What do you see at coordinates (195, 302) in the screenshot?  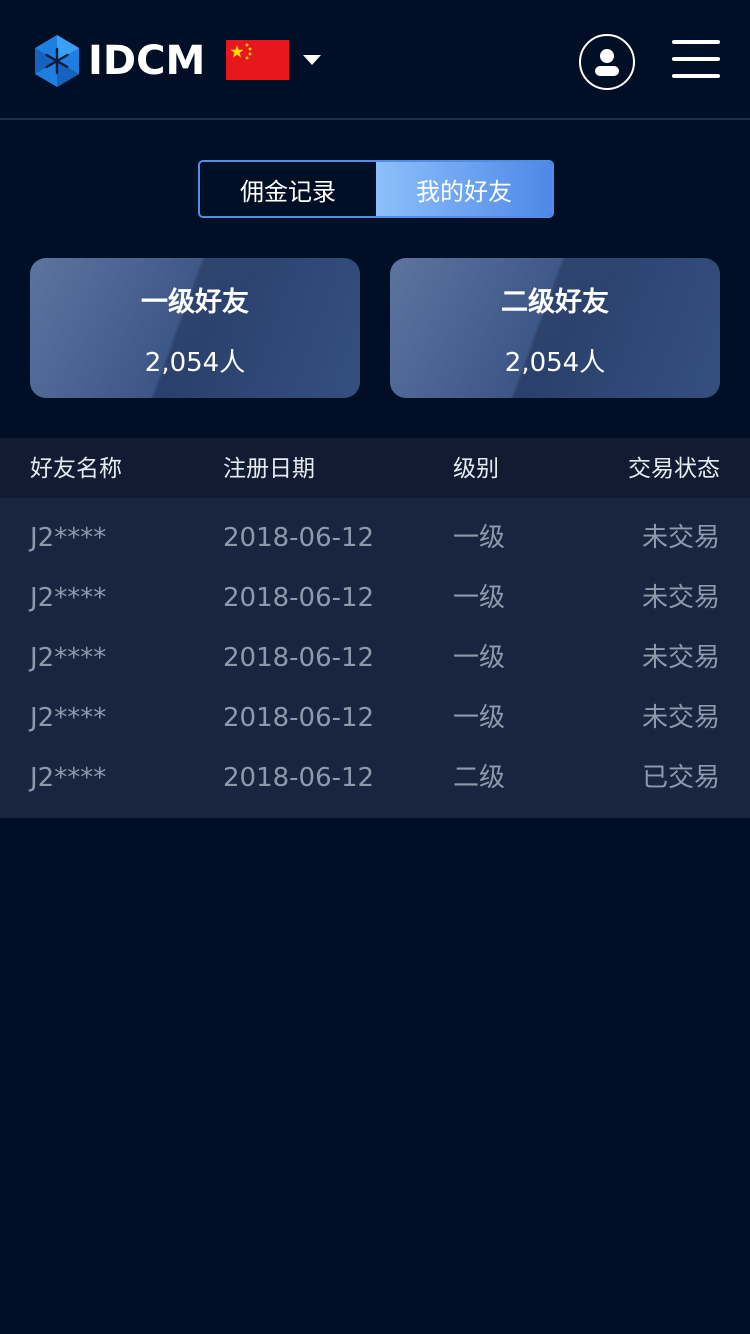 I see `card-title: 一级好友` at bounding box center [195, 302].